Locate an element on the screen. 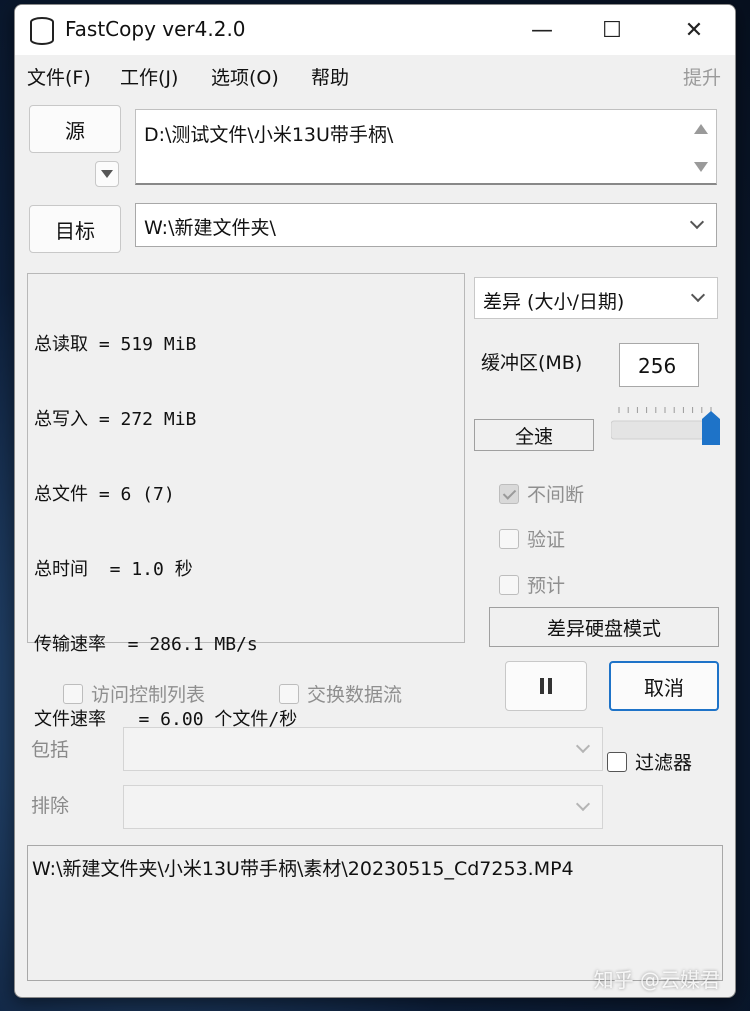 This screenshot has width=750, height=1011. maximize-button: ☐ is located at coordinates (612, 31).